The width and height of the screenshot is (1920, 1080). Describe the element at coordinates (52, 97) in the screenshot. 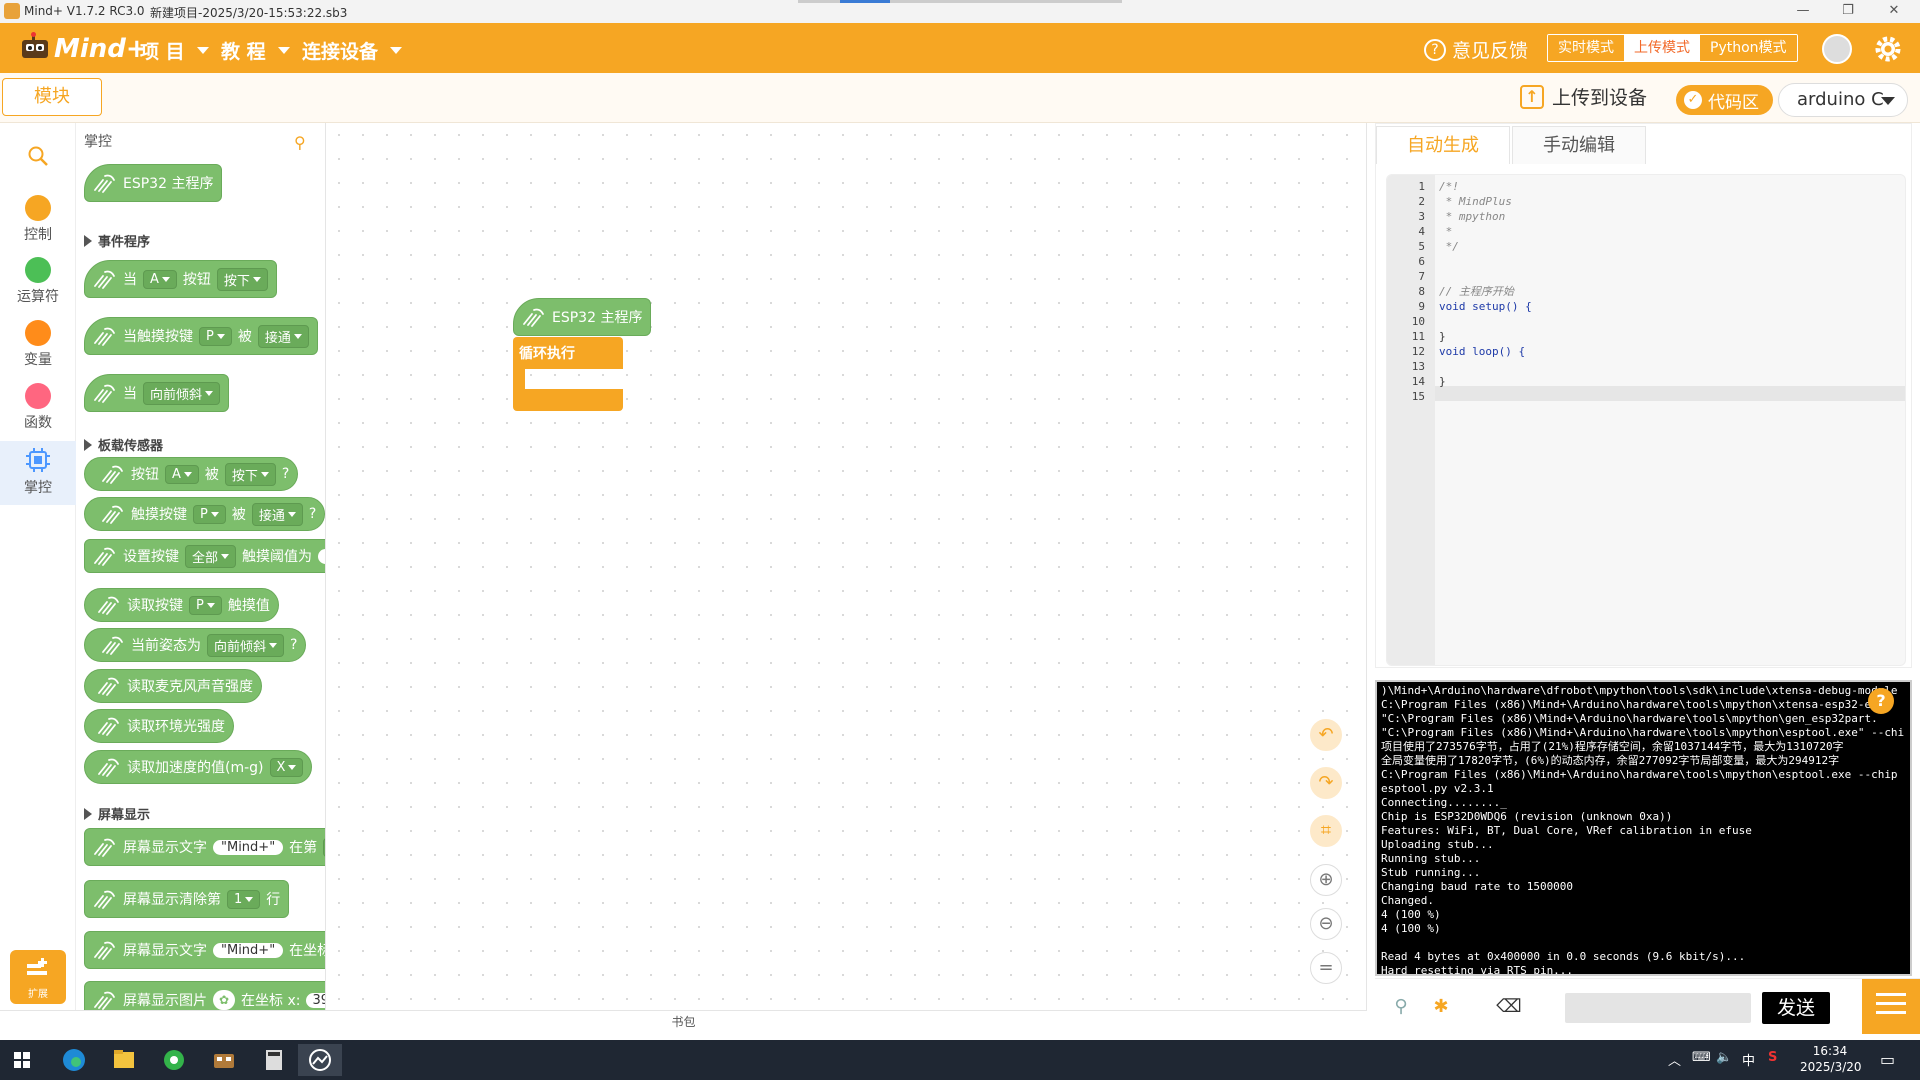

I see `tab-modules: 模块` at that location.